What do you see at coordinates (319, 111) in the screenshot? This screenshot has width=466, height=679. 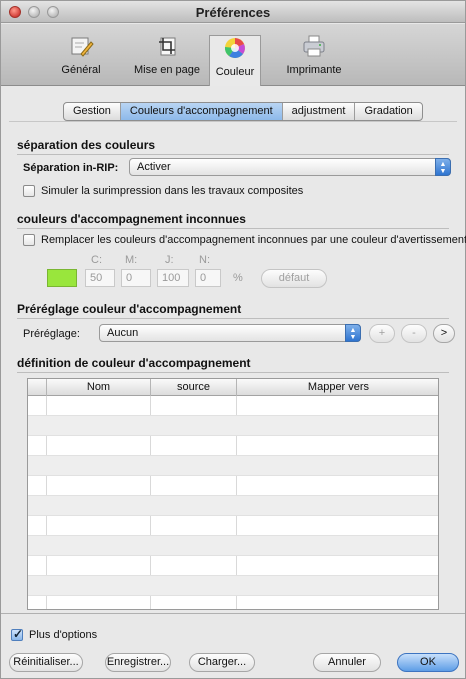 I see `tab-adjustment: adjustment` at bounding box center [319, 111].